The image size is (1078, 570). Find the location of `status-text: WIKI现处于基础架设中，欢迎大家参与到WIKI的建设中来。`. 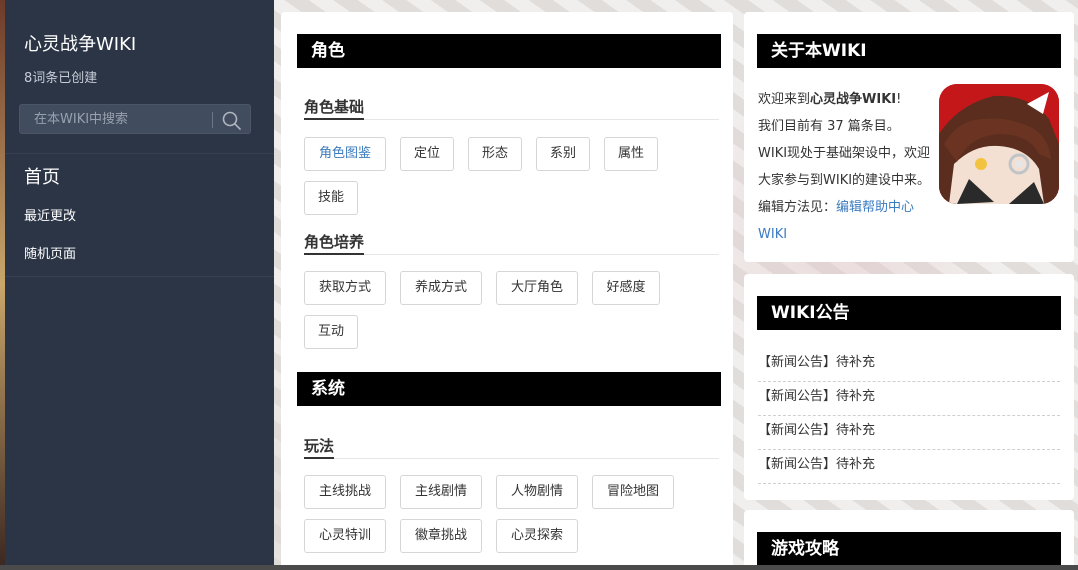

status-text: WIKI现处于基础架设中，欢迎大家参与到WIKI的建设中来。 is located at coordinates (844, 167).